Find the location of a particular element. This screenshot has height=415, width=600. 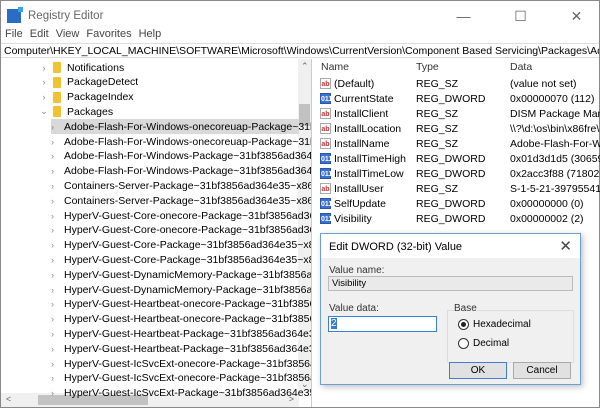

menu-view: View is located at coordinates (68, 36).